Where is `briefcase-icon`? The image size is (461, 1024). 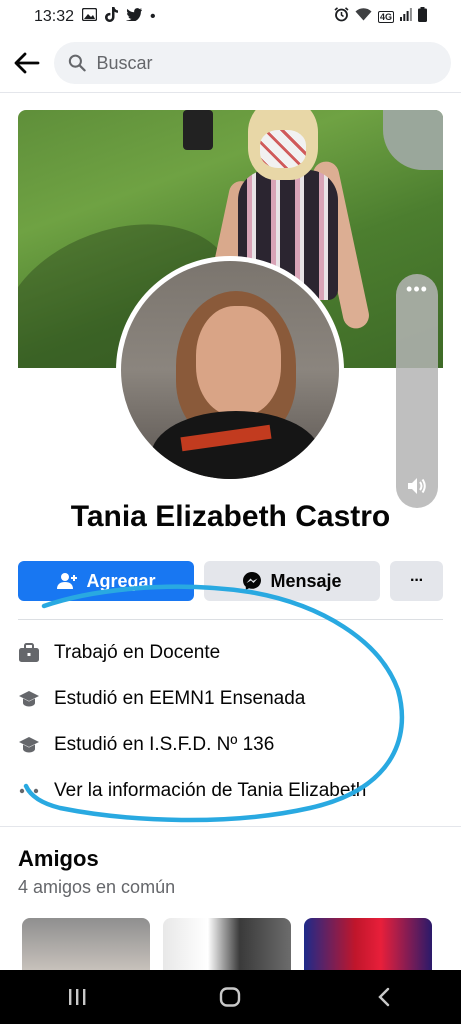 briefcase-icon is located at coordinates (29, 653).